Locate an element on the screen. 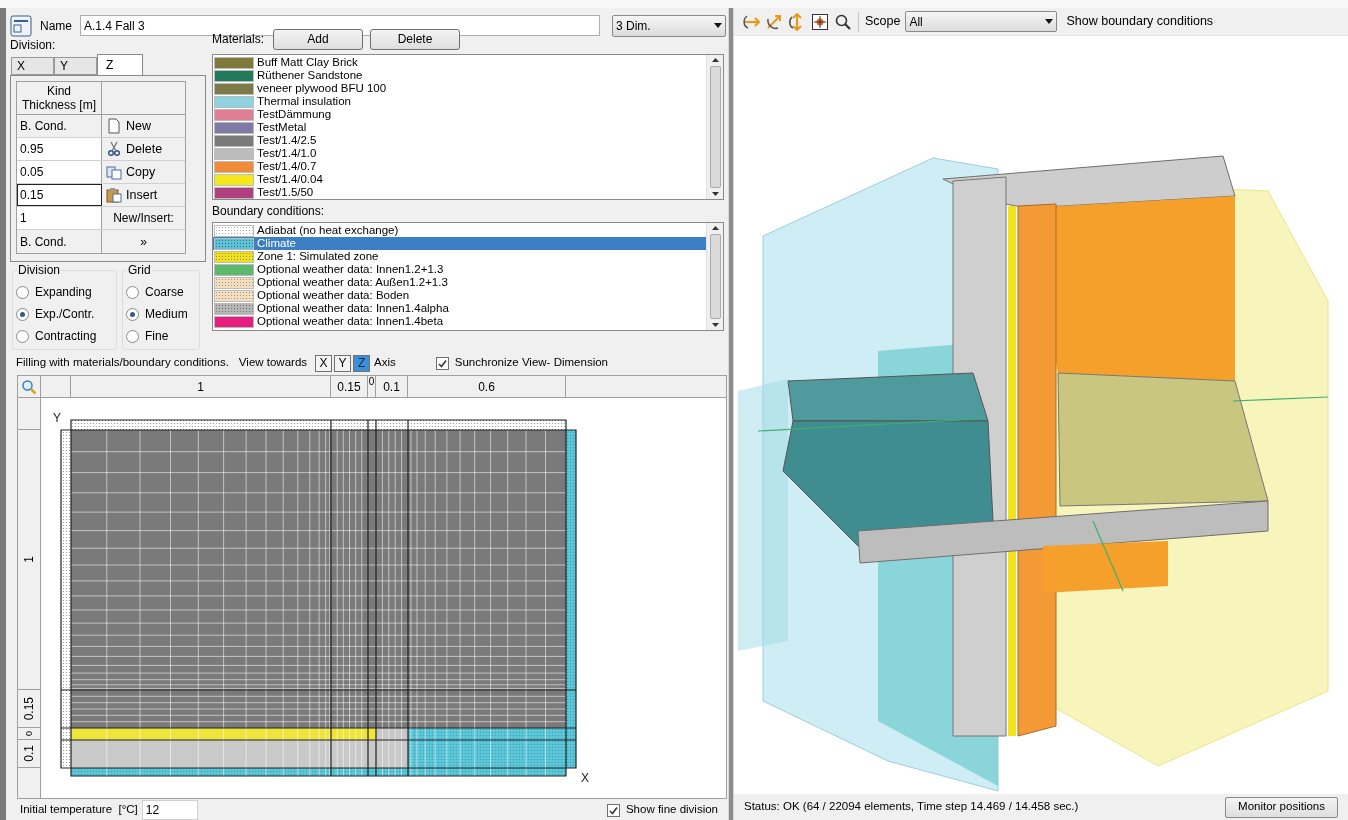 Image resolution: width=1348 pixels, height=820 pixels. thickness-field: 0.95 is located at coordinates (59, 149).